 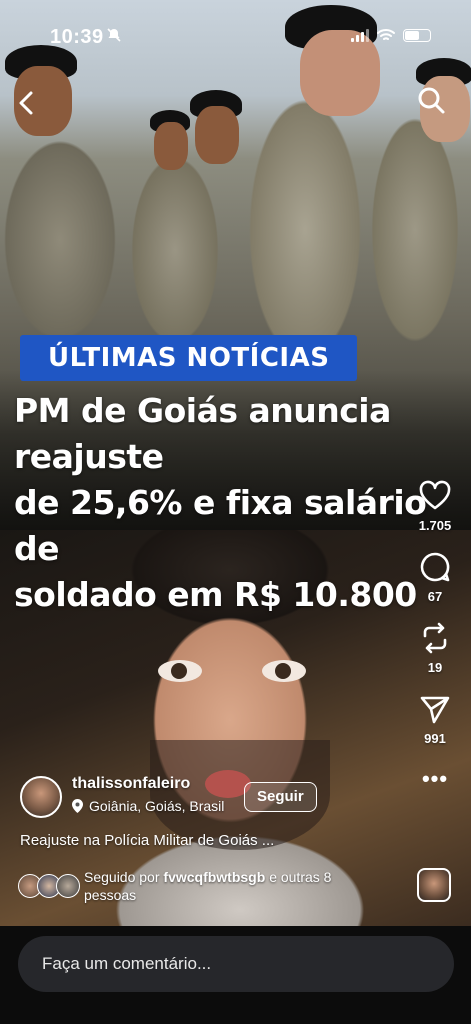 What do you see at coordinates (41, 797) in the screenshot?
I see `author-avatar` at bounding box center [41, 797].